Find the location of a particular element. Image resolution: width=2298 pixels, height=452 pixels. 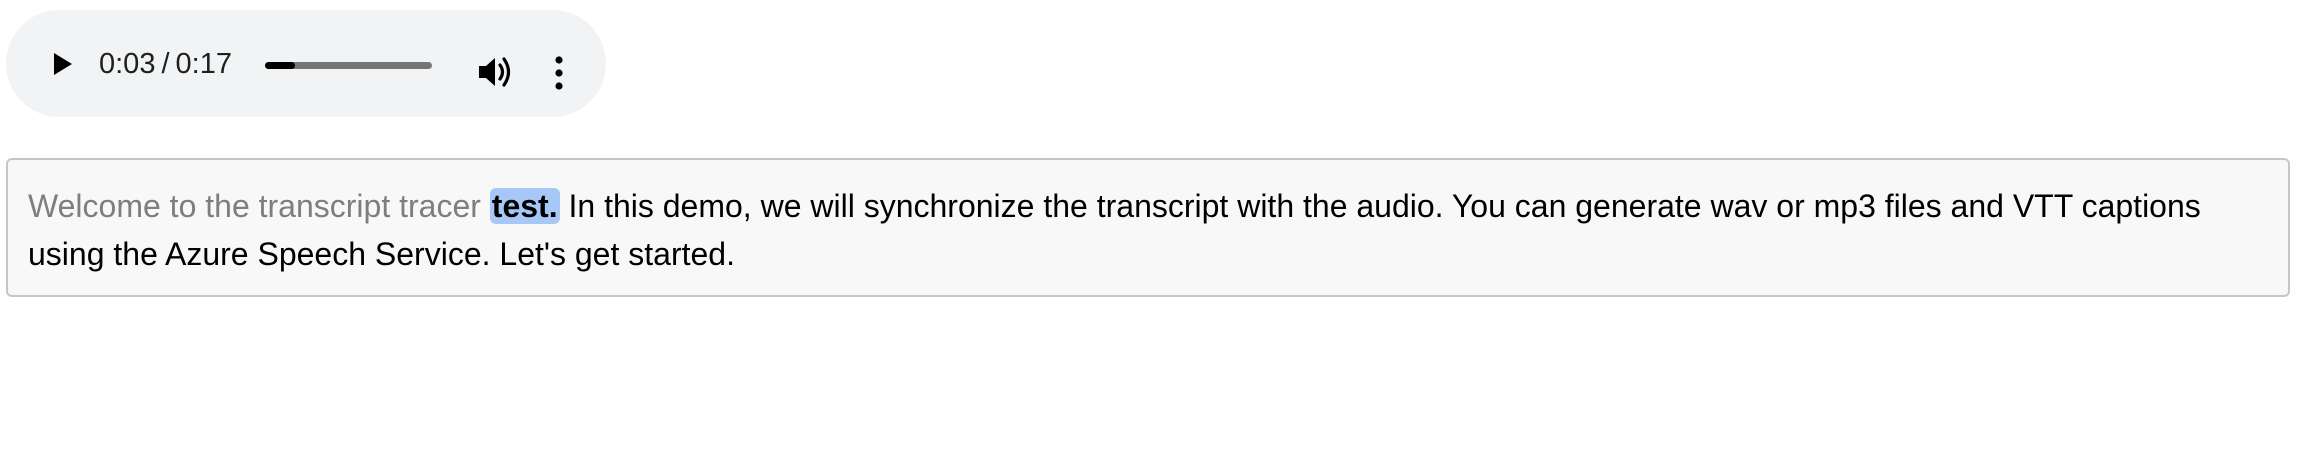

transcript-spoken-text: Welcome to the transcript tracer is located at coordinates (254, 206).